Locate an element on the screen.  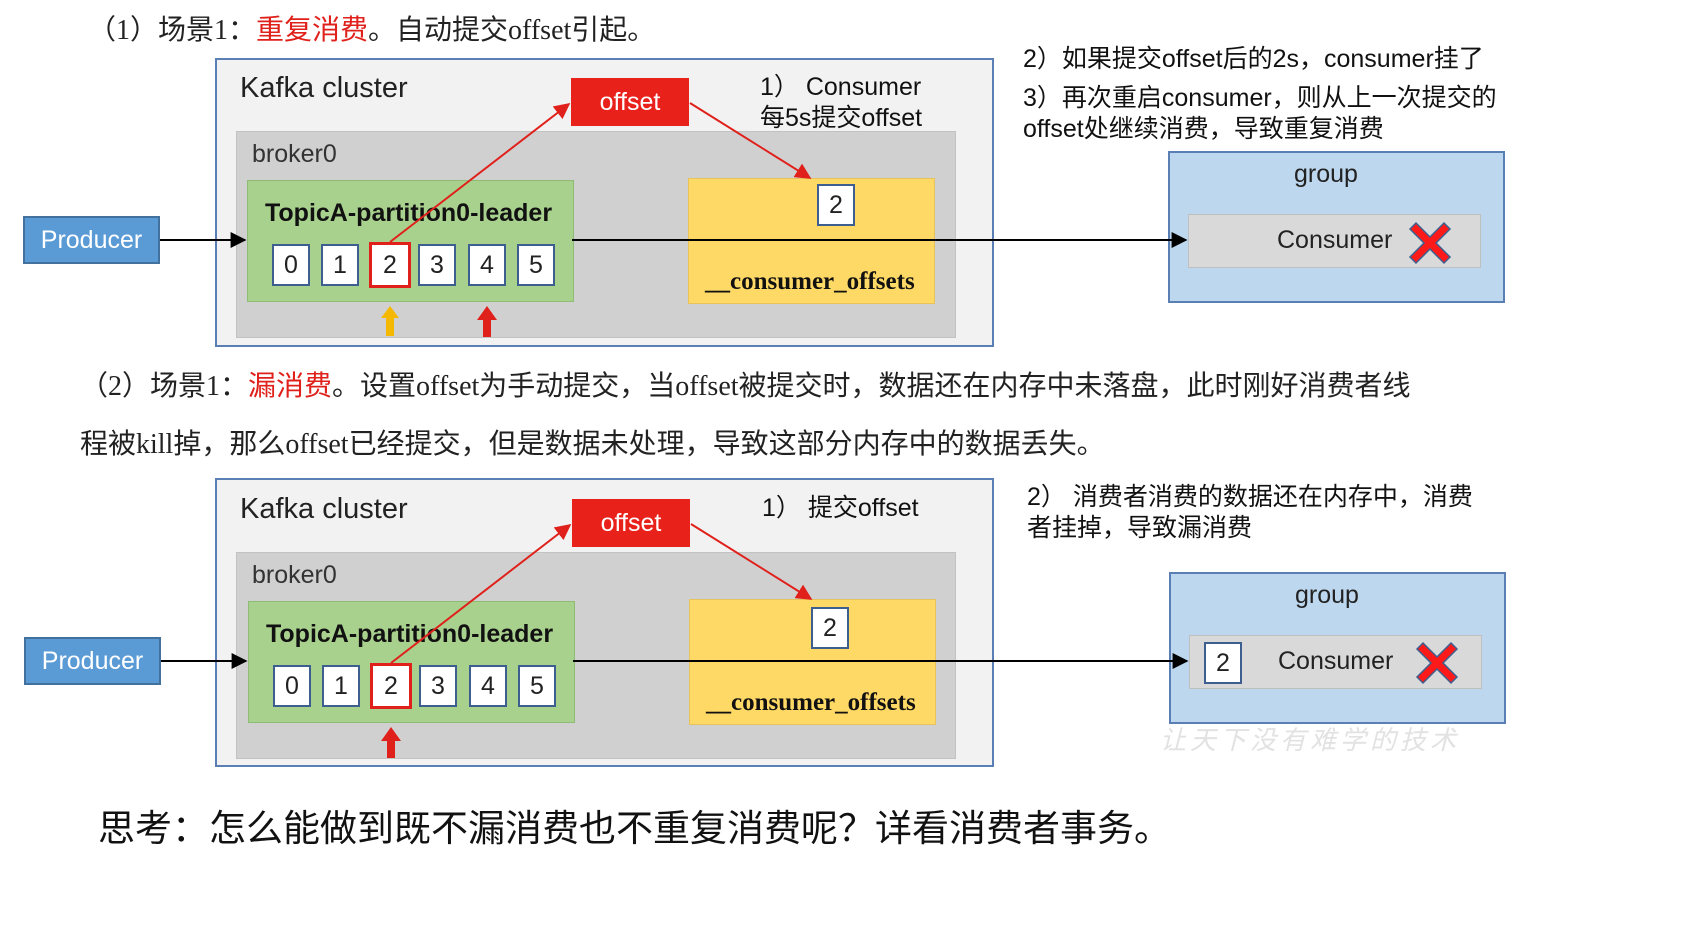
broker-title-1: broker0 is located at coordinates (294, 154).